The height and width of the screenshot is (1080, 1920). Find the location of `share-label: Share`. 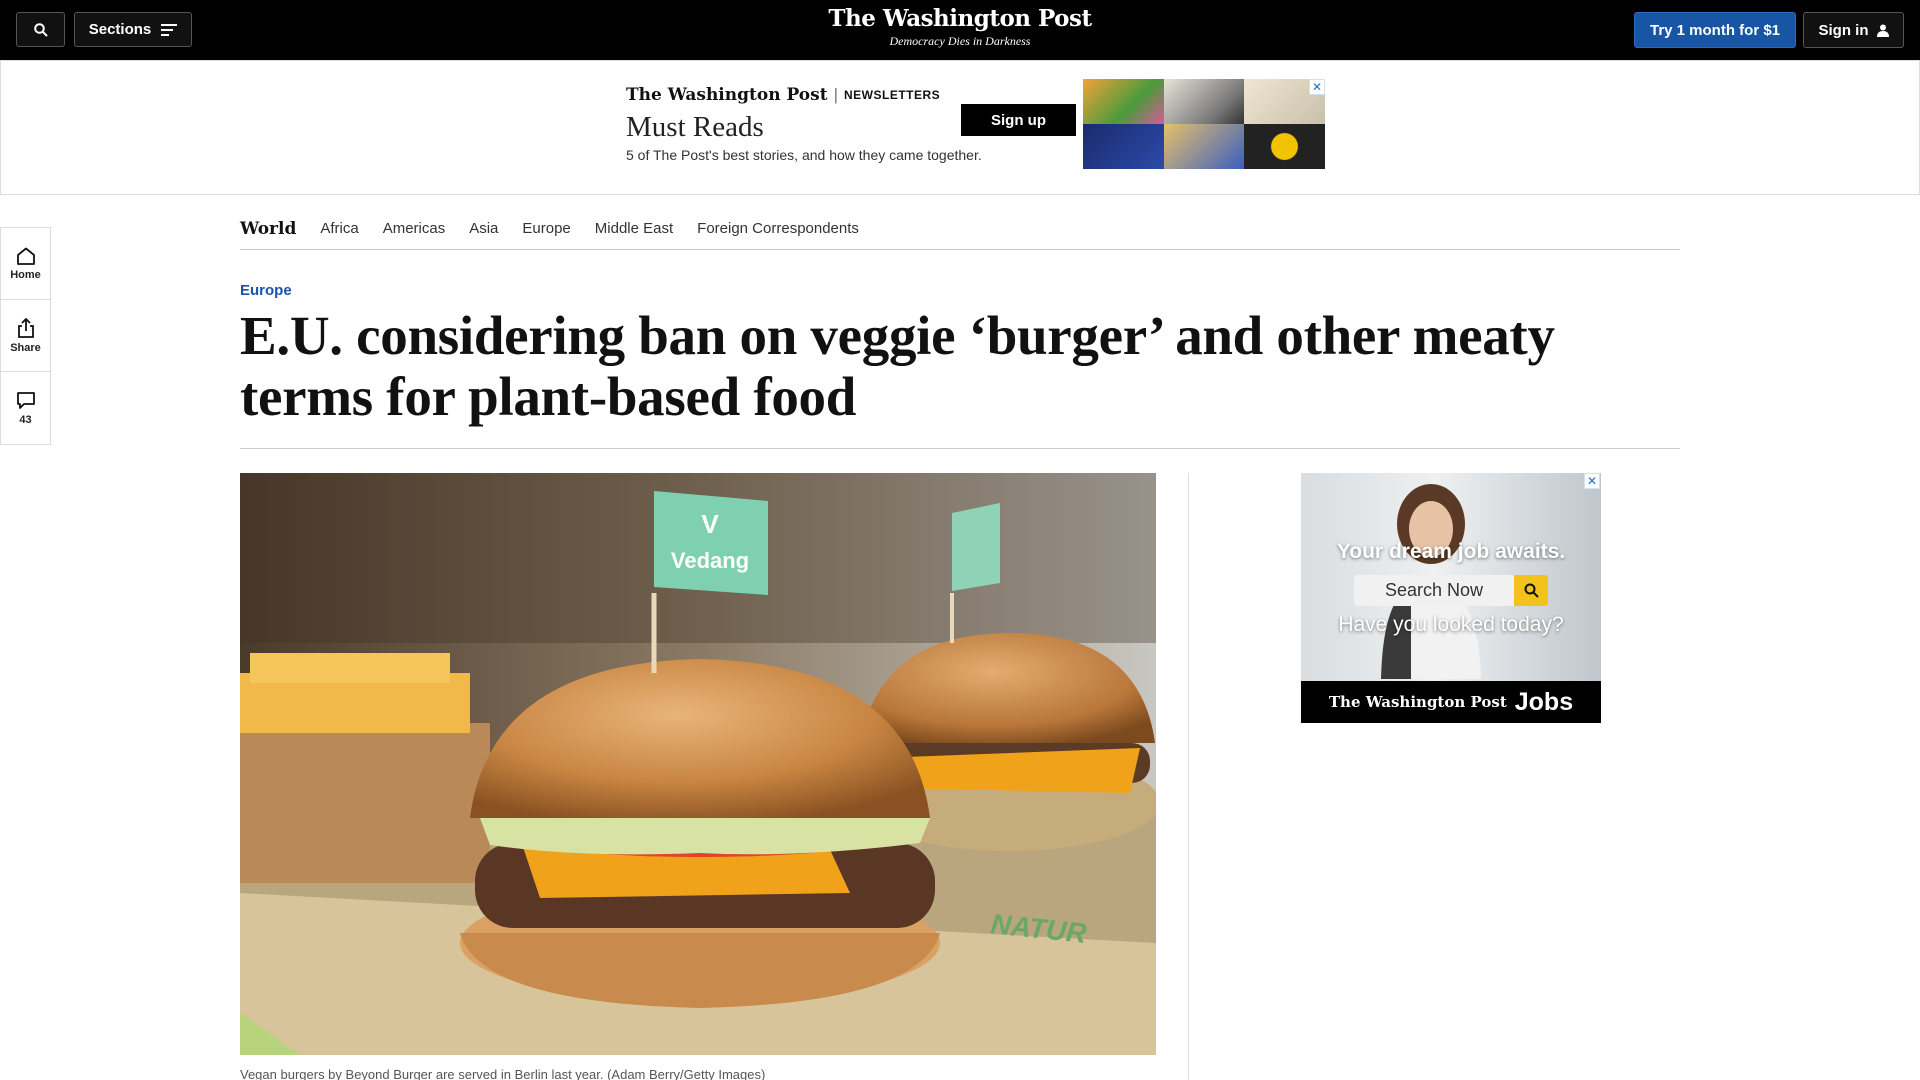

share-label: Share is located at coordinates (25, 347).